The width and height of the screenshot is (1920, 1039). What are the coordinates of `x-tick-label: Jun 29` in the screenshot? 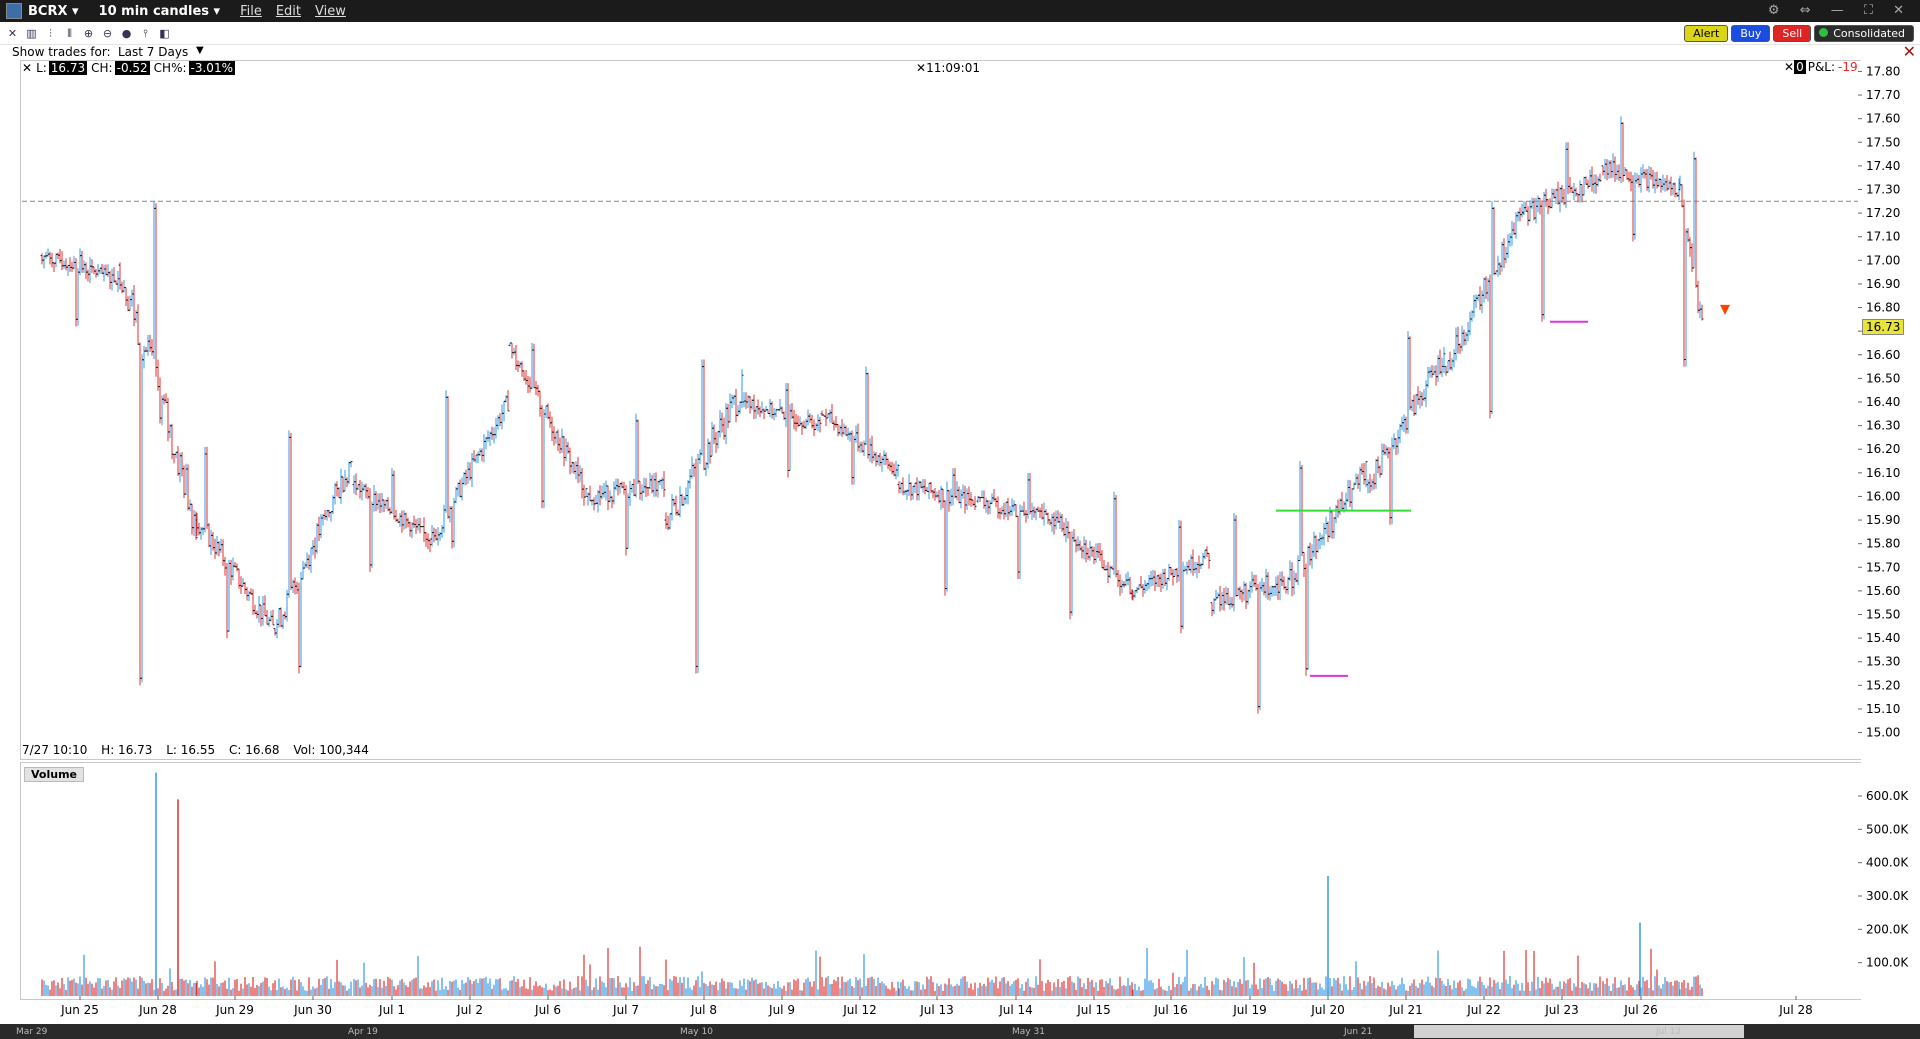 It's located at (234, 1010).